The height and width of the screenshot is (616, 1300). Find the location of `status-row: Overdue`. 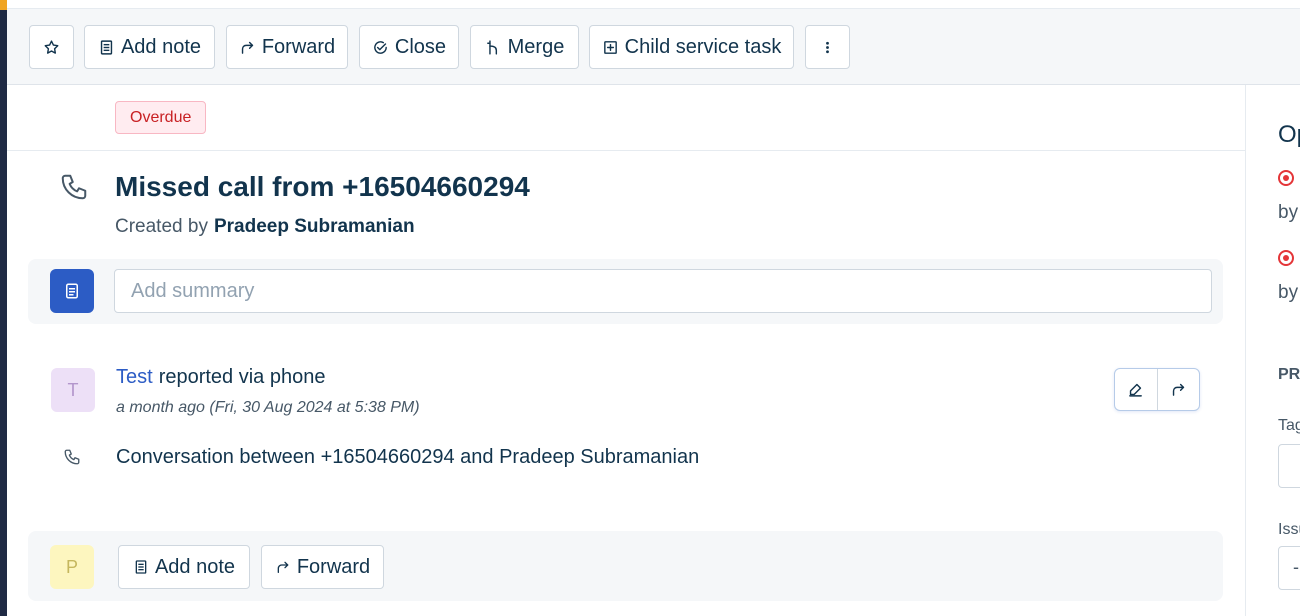

status-row: Overdue is located at coordinates (626, 118).